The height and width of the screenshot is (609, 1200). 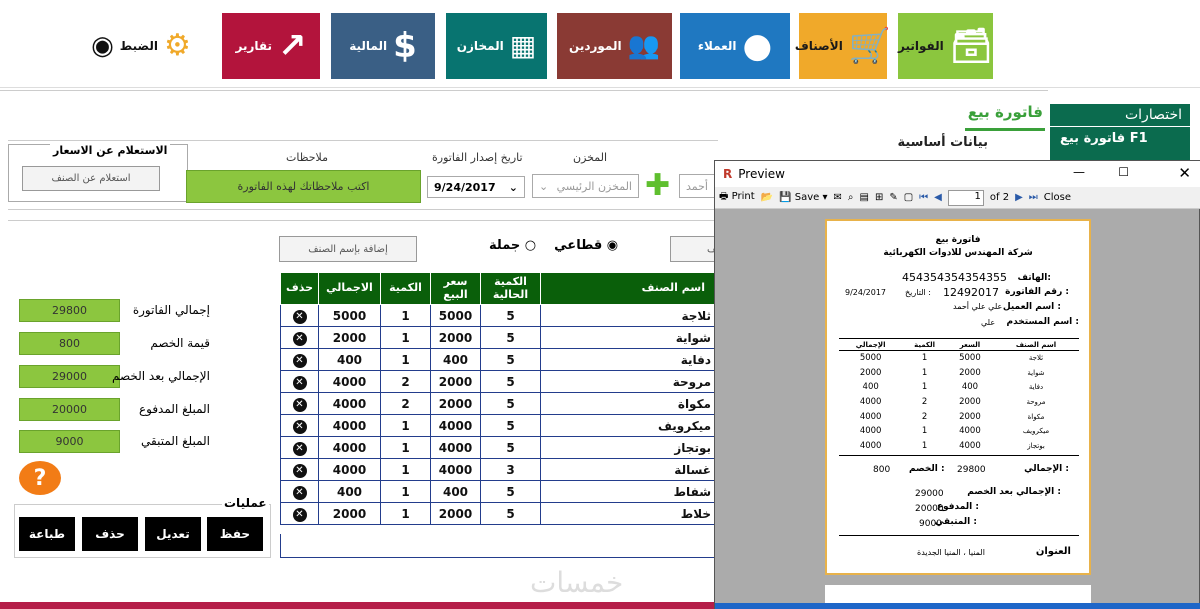 I want to click on inquiry-button: استعلام عن الصنف, so click(x=91, y=178).